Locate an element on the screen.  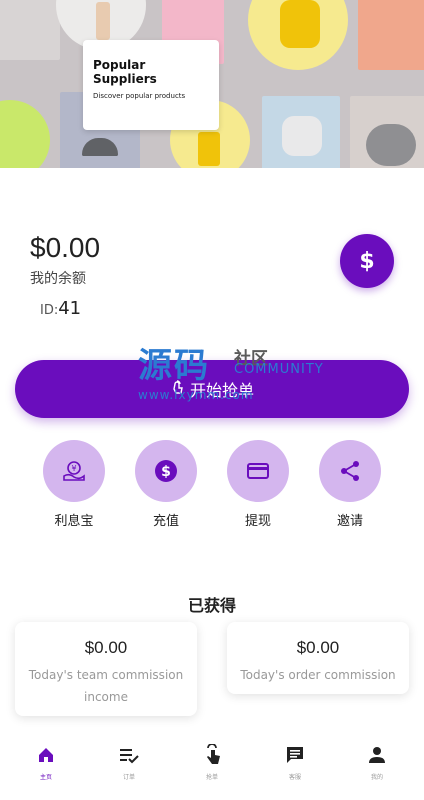
nav-label: 客服 is located at coordinates (294, 777).